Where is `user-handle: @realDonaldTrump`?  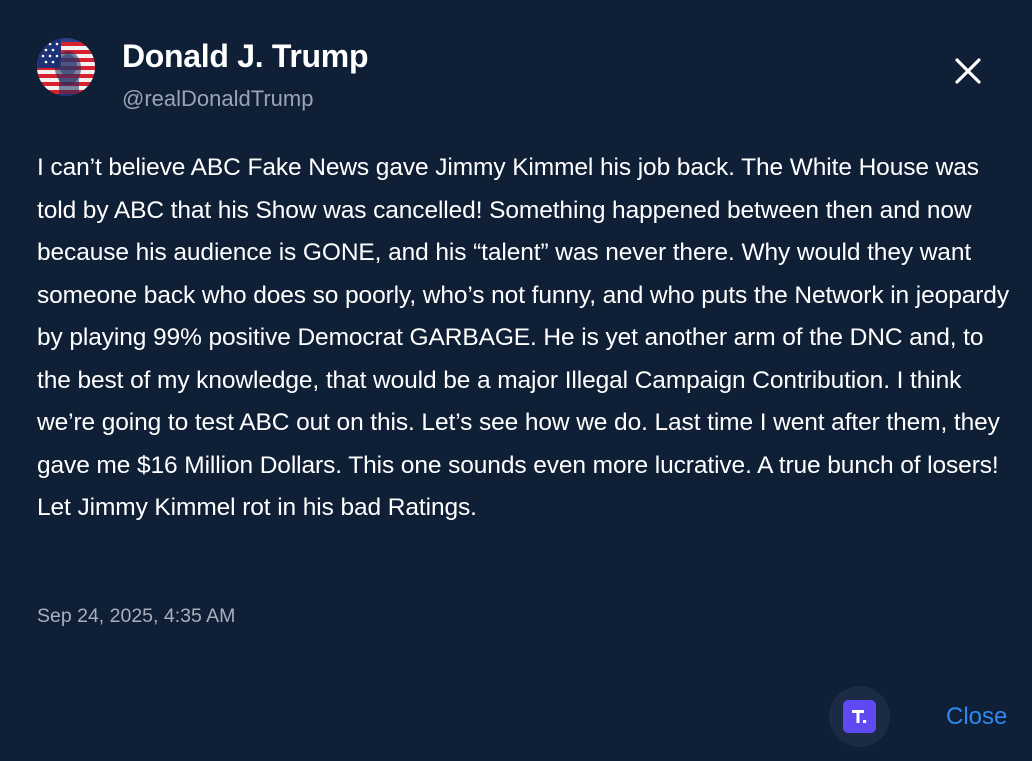
user-handle: @realDonaldTrump is located at coordinates (245, 99).